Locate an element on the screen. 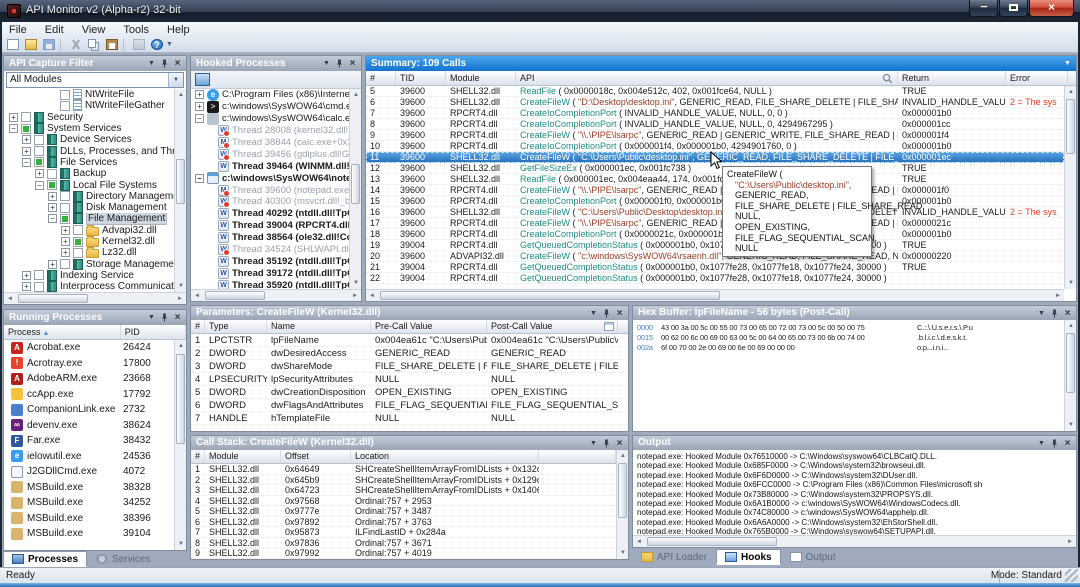 The image size is (1080, 587). process-row: e ielowutil.exe 24536 is located at coordinates (90, 457).